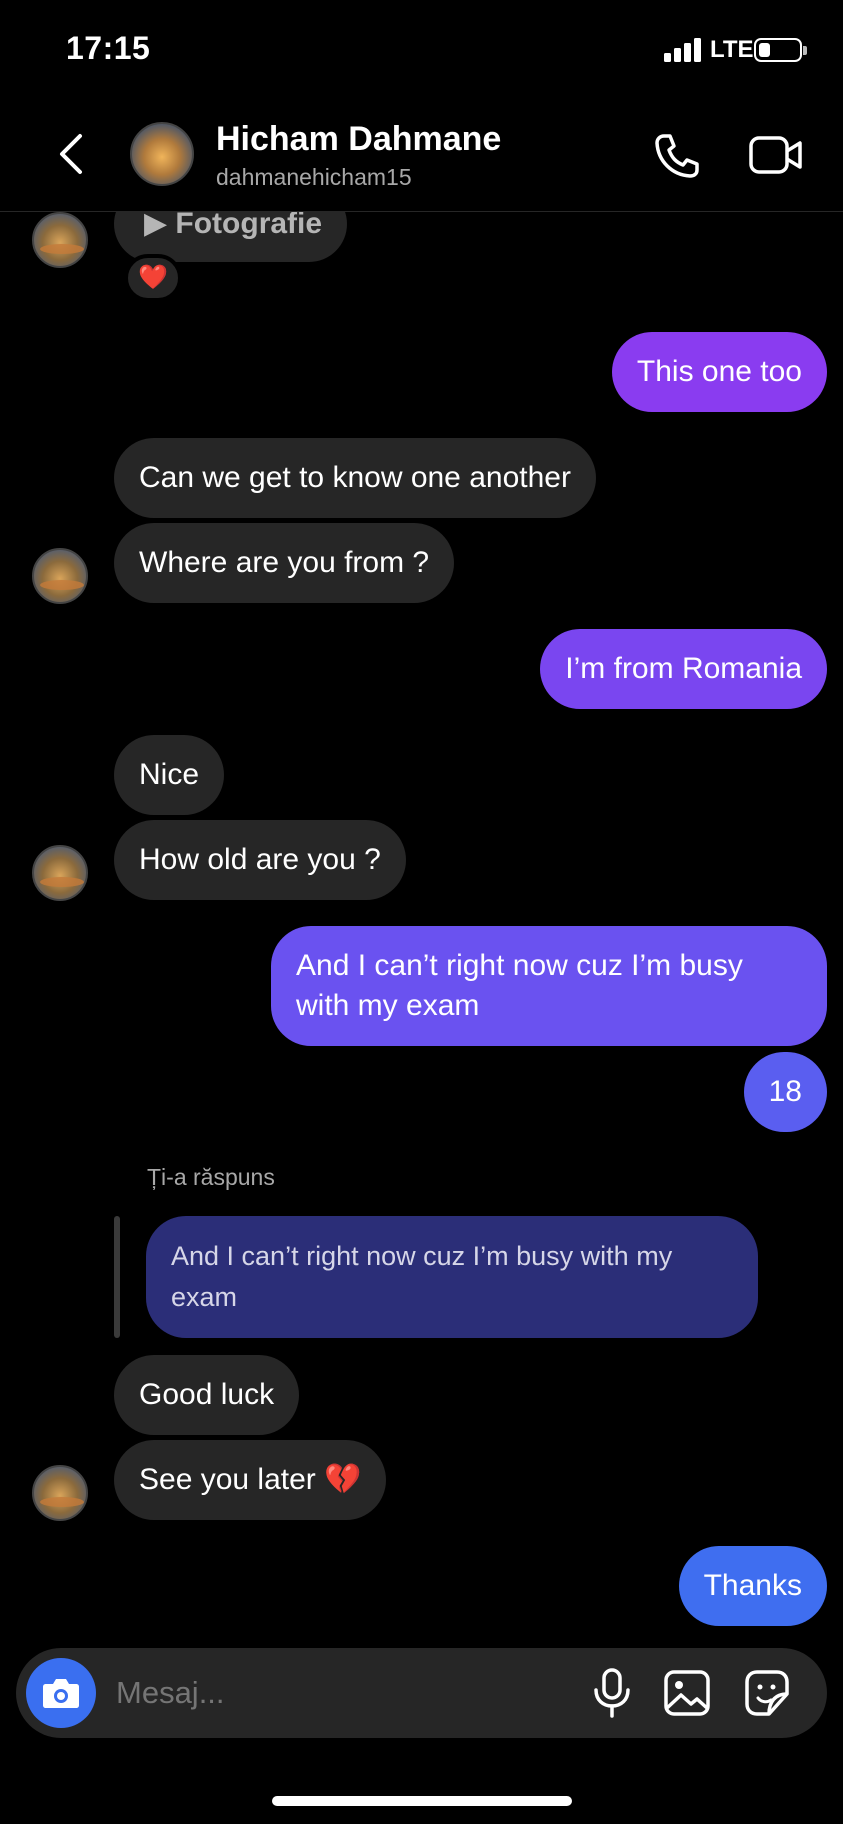 Image resolution: width=843 pixels, height=1824 pixels. What do you see at coordinates (72, 154) in the screenshot?
I see `chevron-left-icon` at bounding box center [72, 154].